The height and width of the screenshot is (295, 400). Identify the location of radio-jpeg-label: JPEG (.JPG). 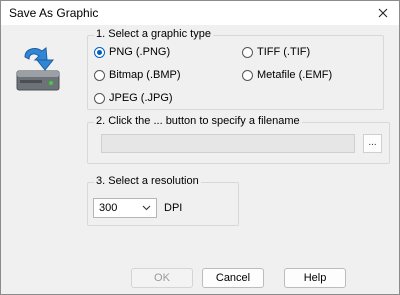
(141, 98).